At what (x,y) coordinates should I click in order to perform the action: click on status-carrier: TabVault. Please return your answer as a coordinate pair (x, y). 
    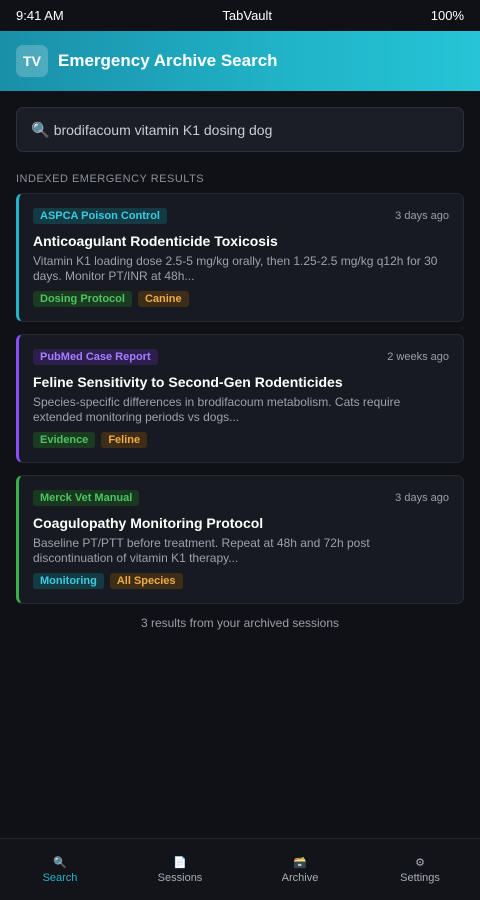
    Looking at the image, I should click on (247, 15).